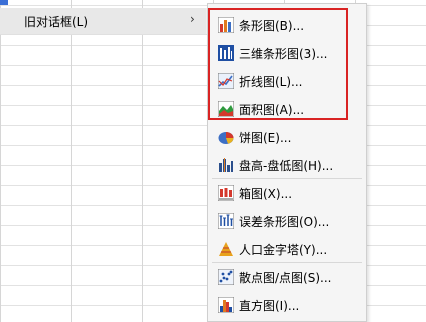 The height and width of the screenshot is (322, 426). I want to click on line-chart-icon, so click(226, 81).